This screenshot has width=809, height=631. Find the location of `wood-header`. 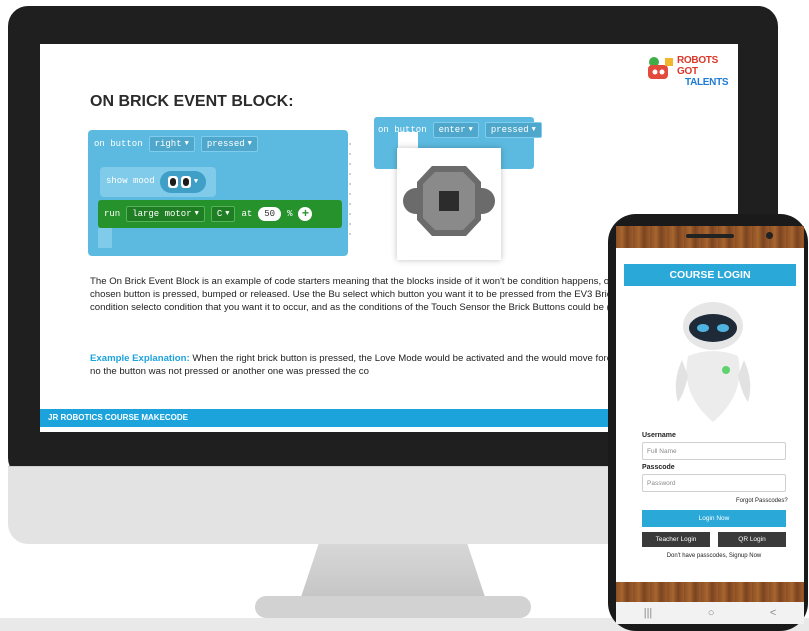

wood-header is located at coordinates (710, 237).